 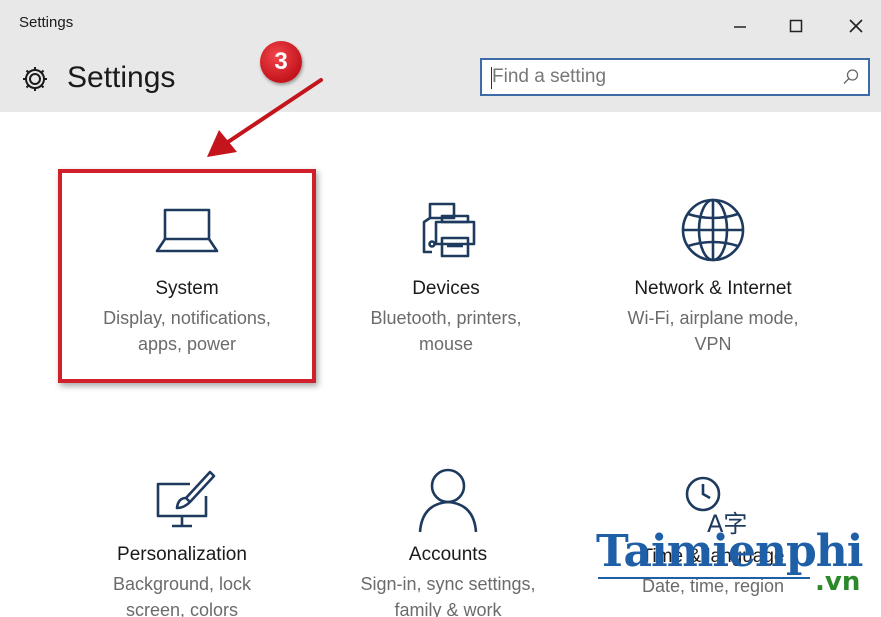 I want to click on tile-desc-line: Sign-in, sync settings,, so click(x=448, y=584).